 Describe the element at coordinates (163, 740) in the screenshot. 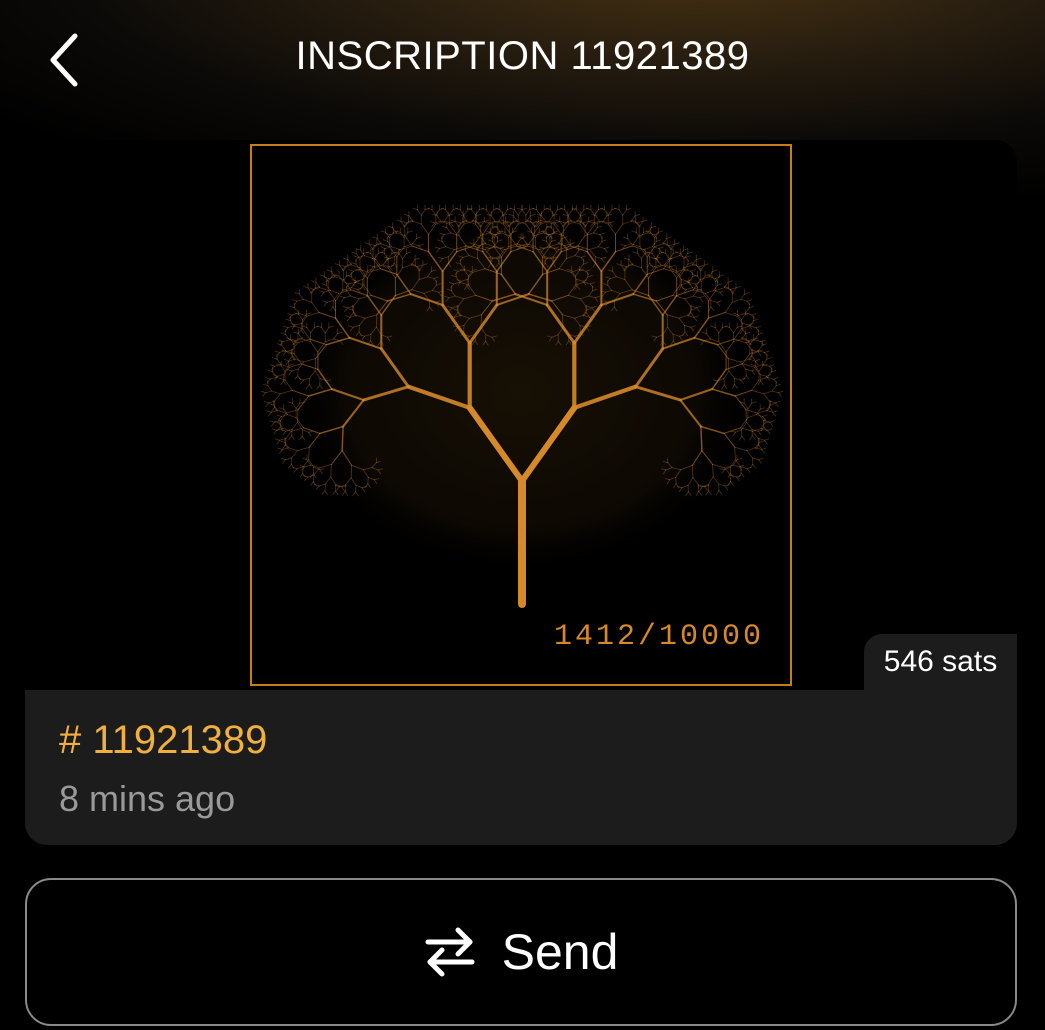

I see `inscription-number: # 11921389` at that location.